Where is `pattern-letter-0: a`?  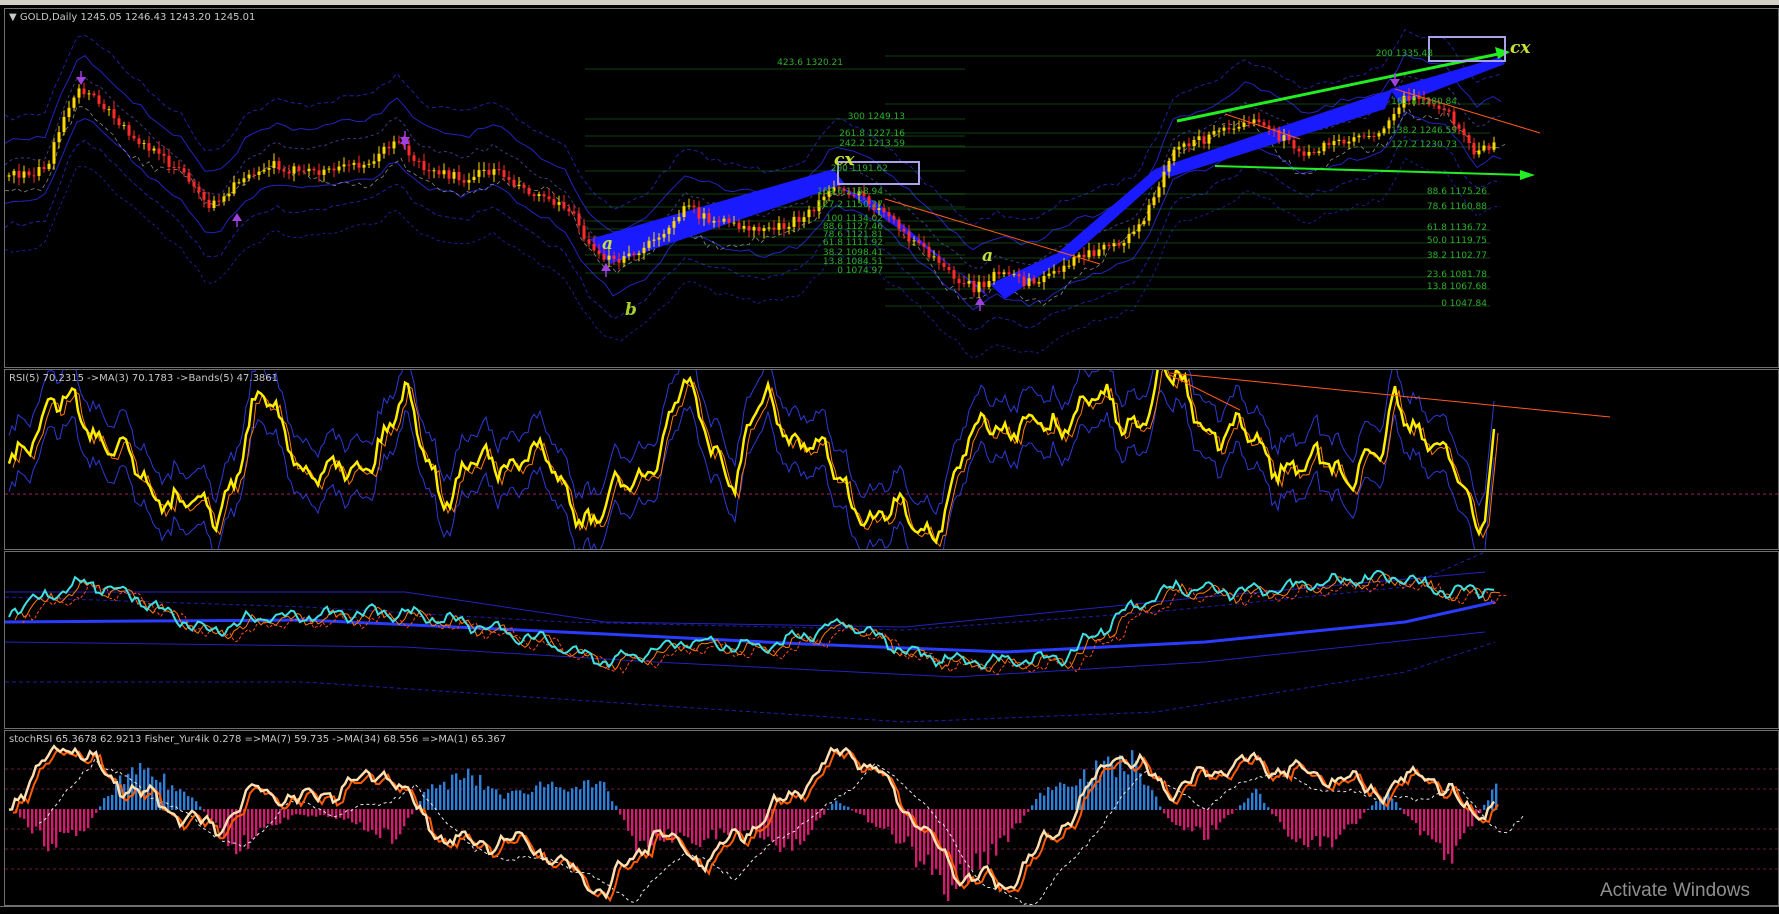 pattern-letter-0: a is located at coordinates (607, 244).